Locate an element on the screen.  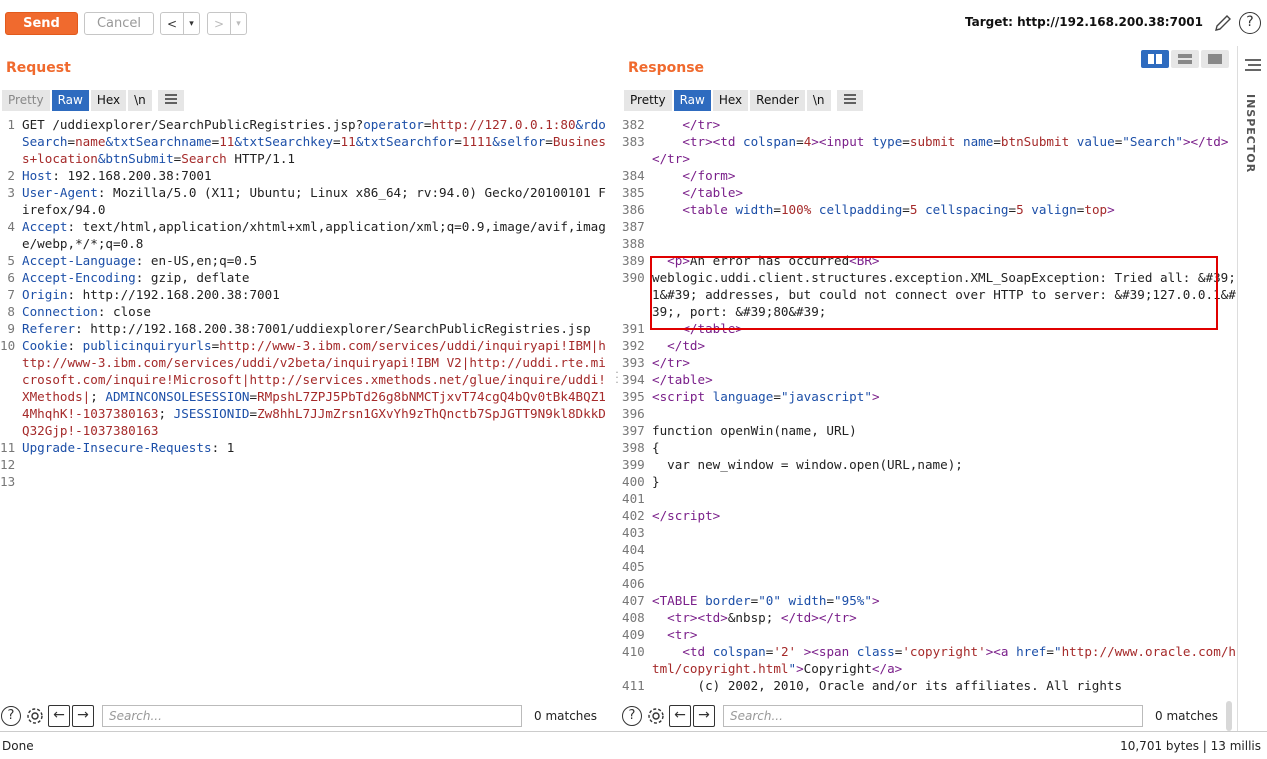
line-number: 6 is located at coordinates (11, 277).